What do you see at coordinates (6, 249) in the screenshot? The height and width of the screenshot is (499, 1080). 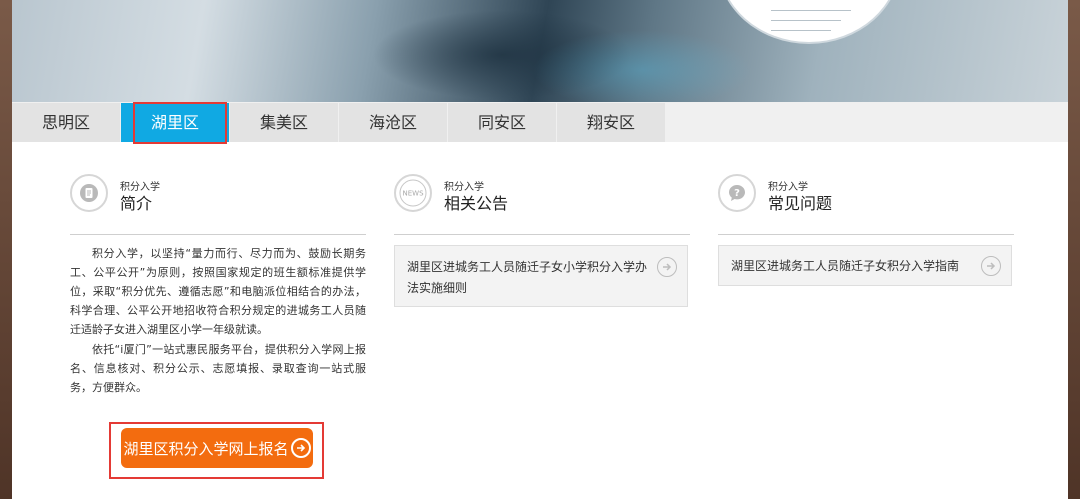 I see `left-frame` at bounding box center [6, 249].